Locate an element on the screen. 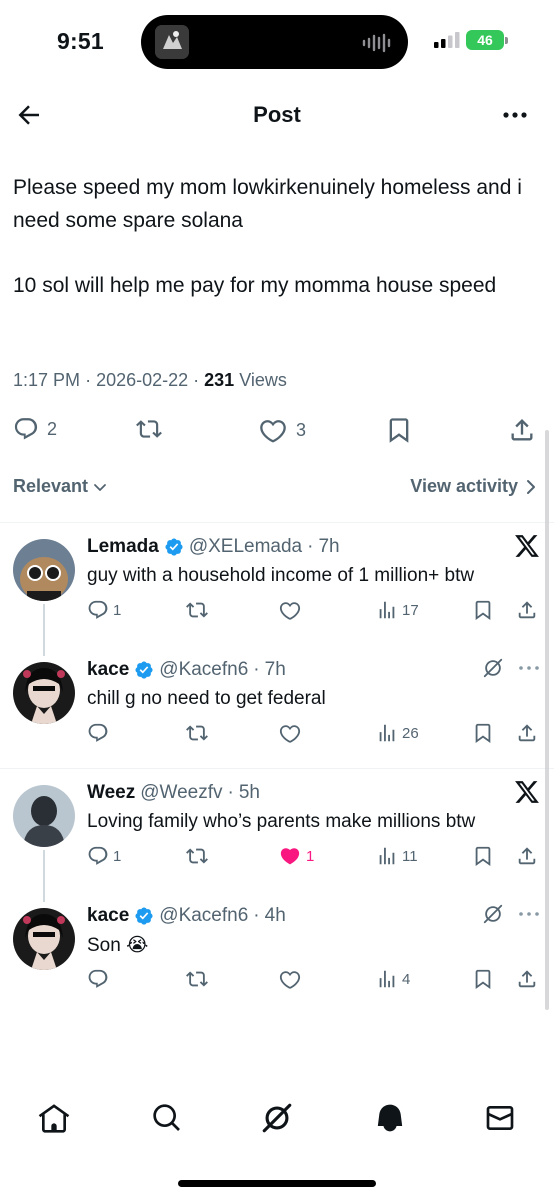 The height and width of the screenshot is (1200, 554). reply-header: kace @Kacefn6 · 7h is located at coordinates (186, 670).